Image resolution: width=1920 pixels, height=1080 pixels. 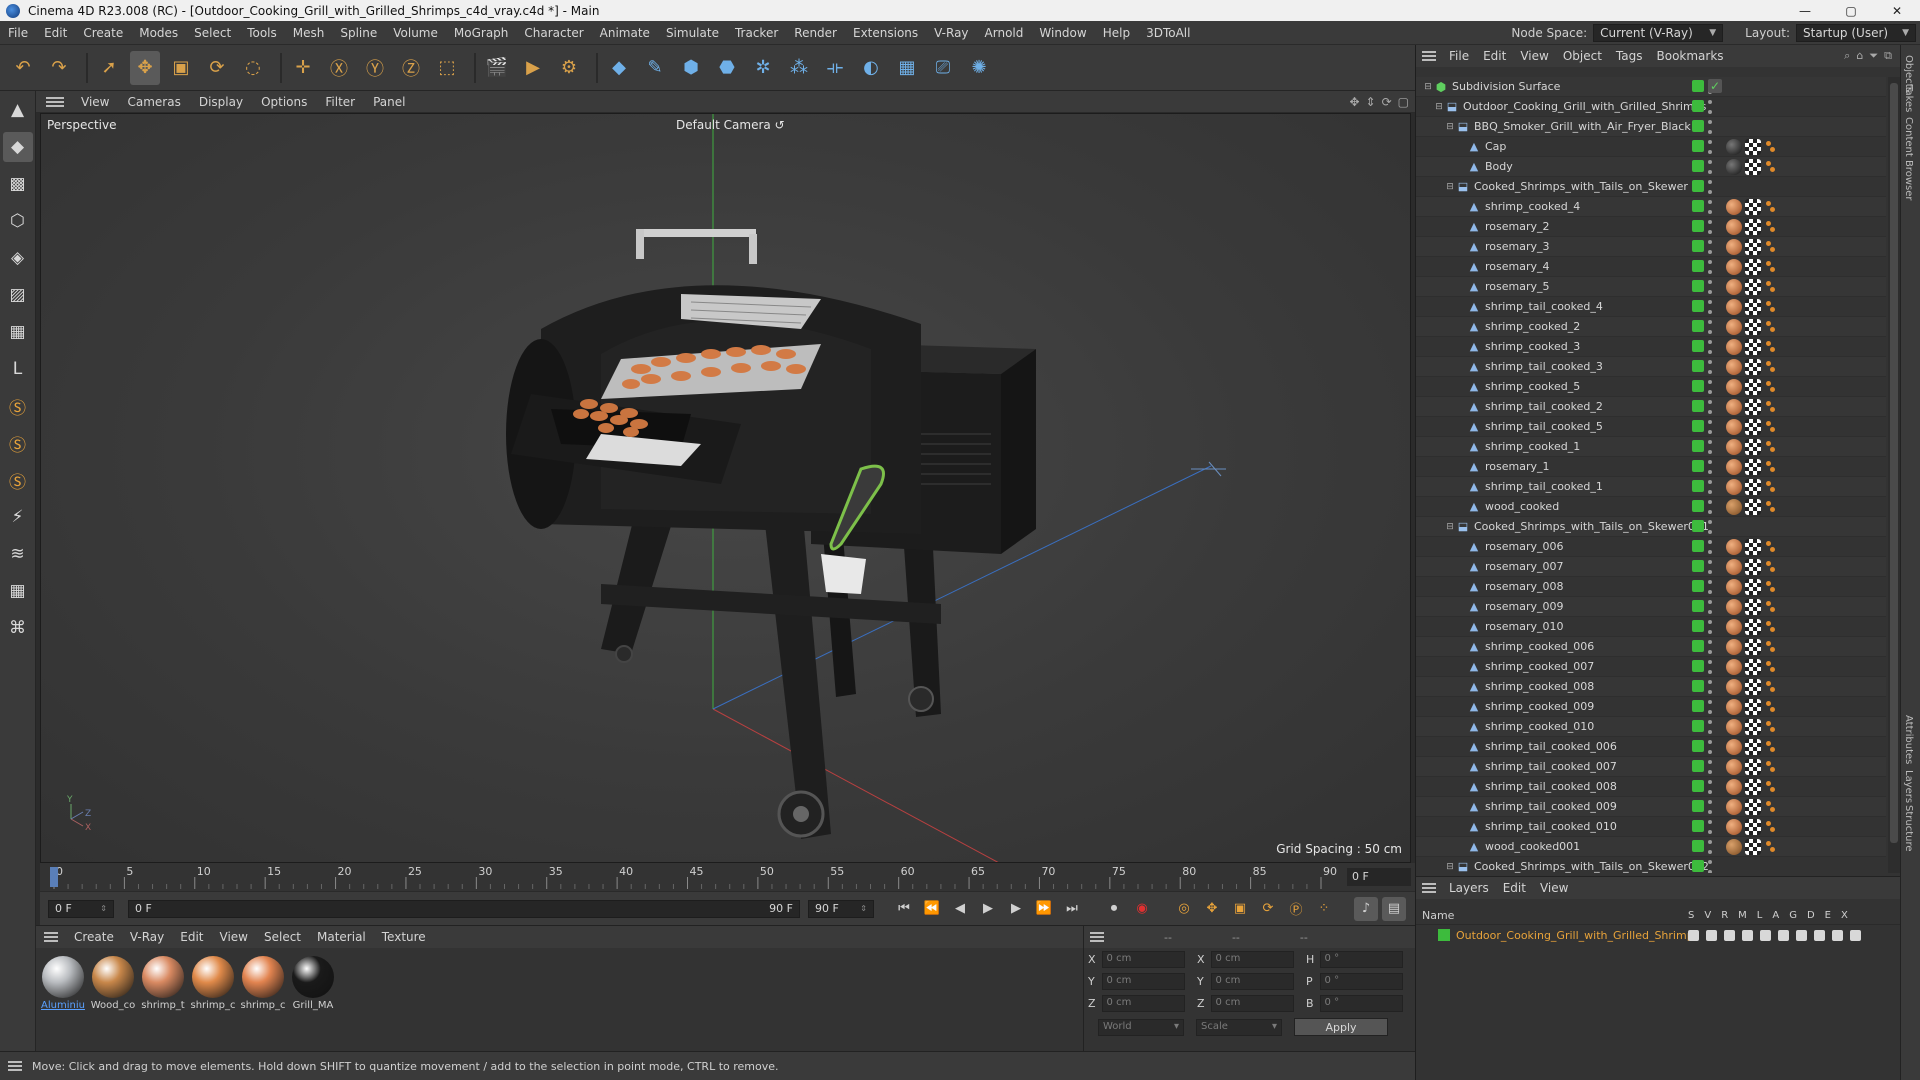 What do you see at coordinates (1212, 909) in the screenshot?
I see `move-key-icon: ✥` at bounding box center [1212, 909].